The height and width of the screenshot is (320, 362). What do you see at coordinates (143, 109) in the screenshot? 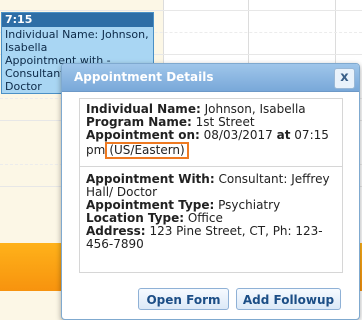
I see `individual-name-label: Individual Name:` at bounding box center [143, 109].